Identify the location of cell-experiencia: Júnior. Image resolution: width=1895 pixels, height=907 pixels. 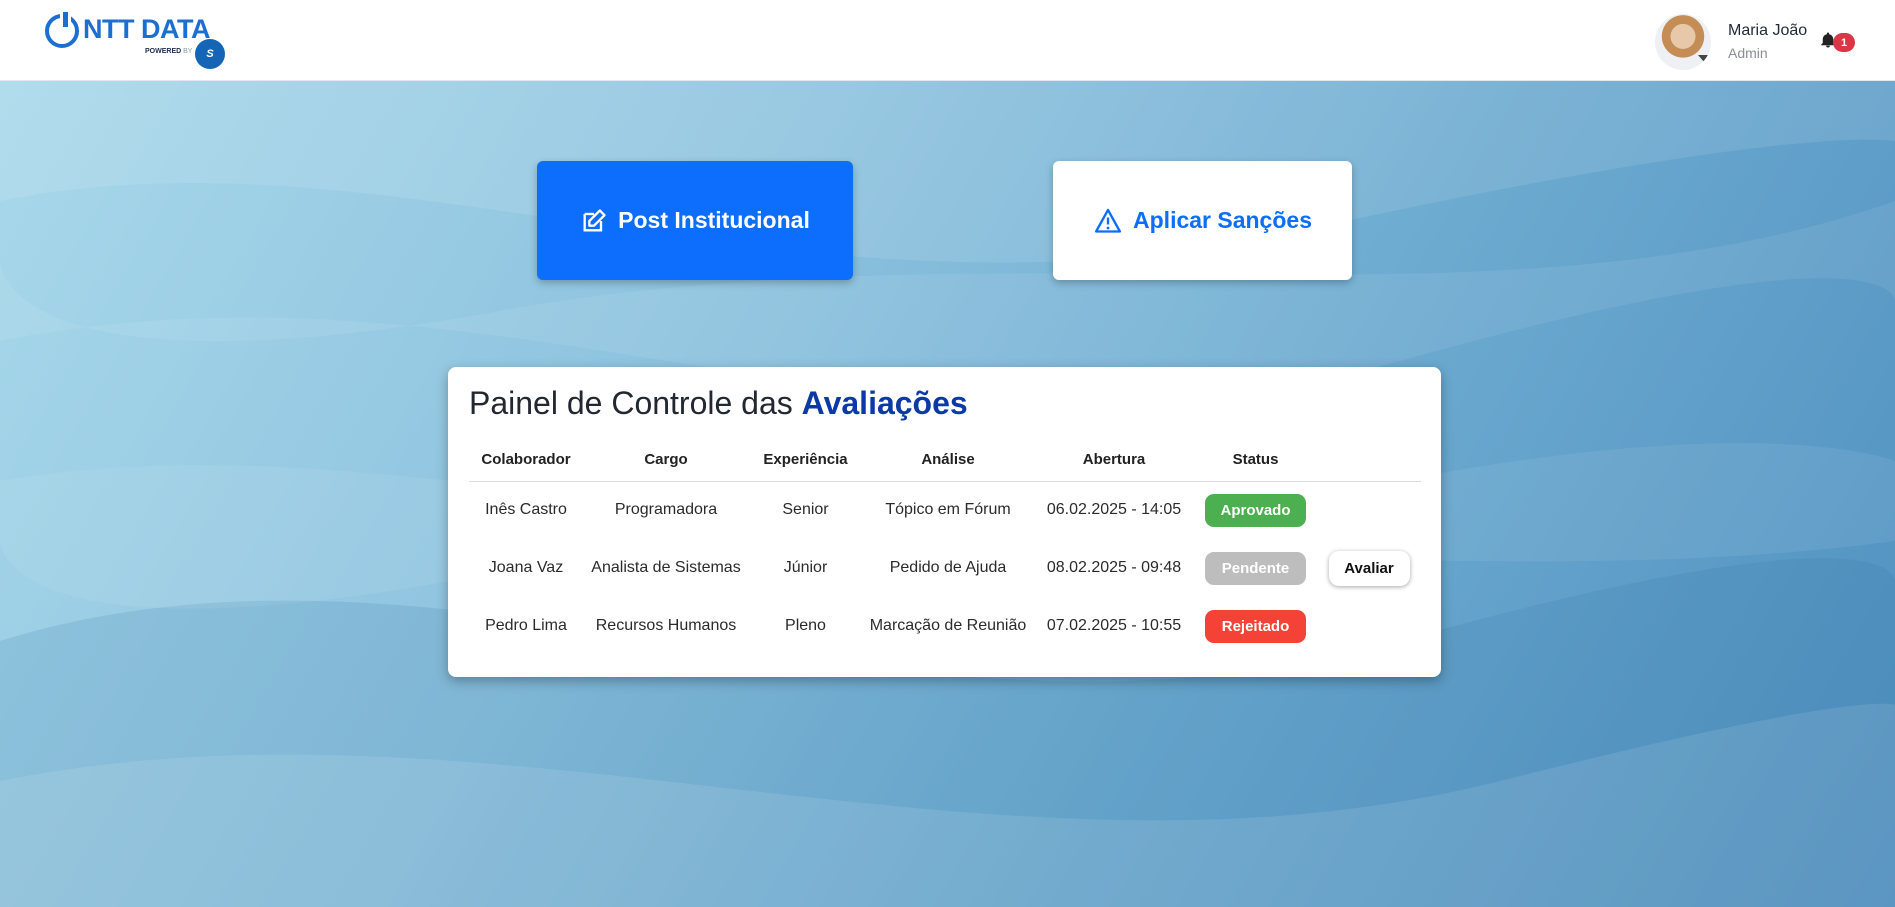
(805, 567).